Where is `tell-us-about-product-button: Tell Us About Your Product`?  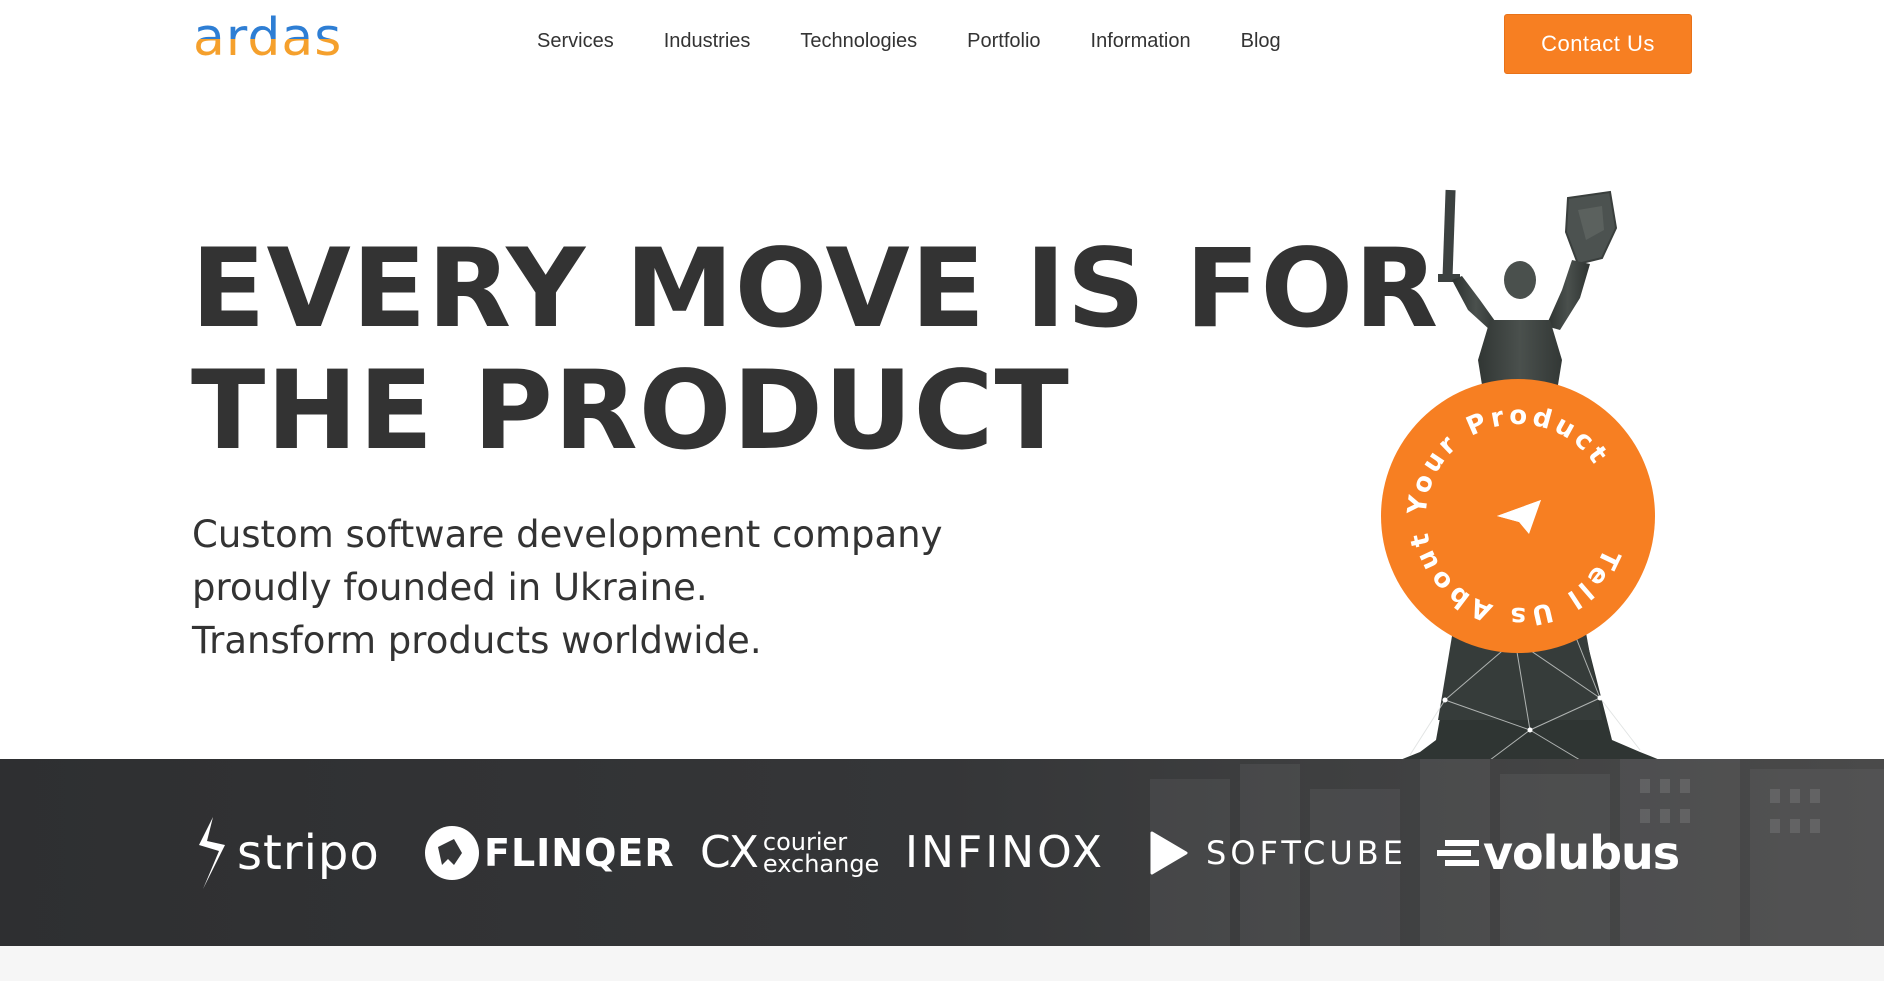 tell-us-about-product-button: Tell Us About Your Product is located at coordinates (1517, 516).